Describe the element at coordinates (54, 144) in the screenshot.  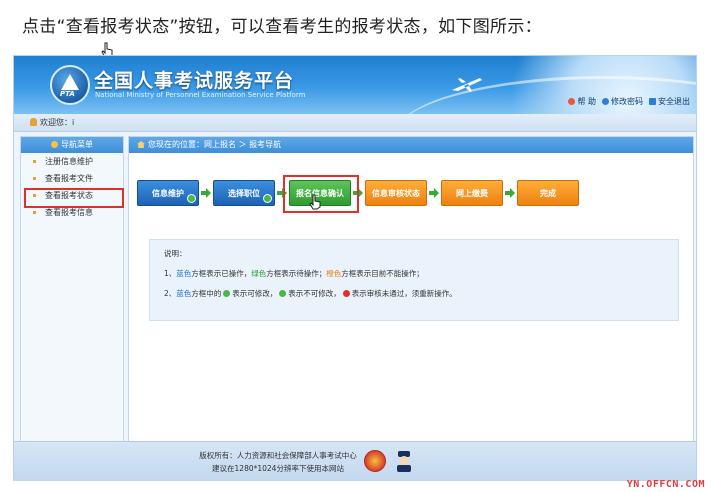
I see `menu-icon` at that location.